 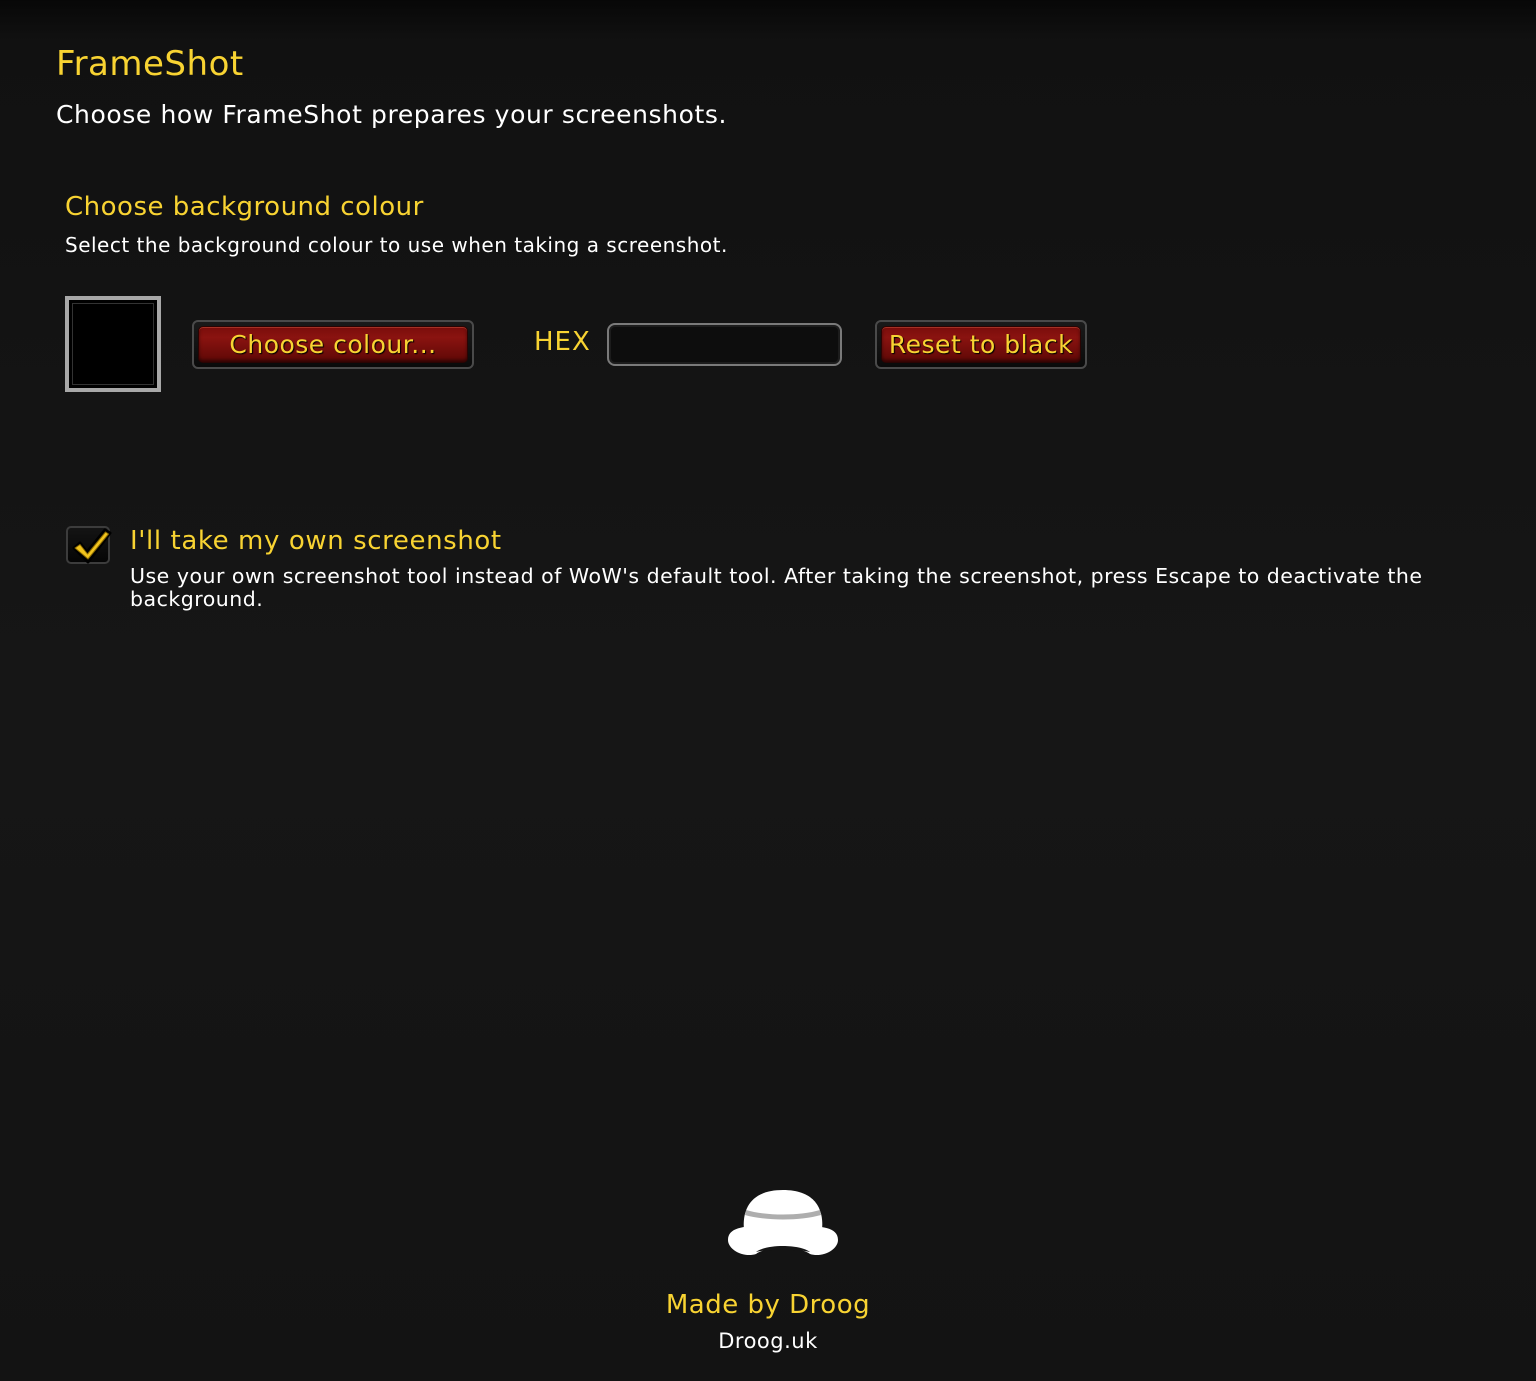 What do you see at coordinates (244, 207) in the screenshot?
I see `background-colour-heading: Choose background colour` at bounding box center [244, 207].